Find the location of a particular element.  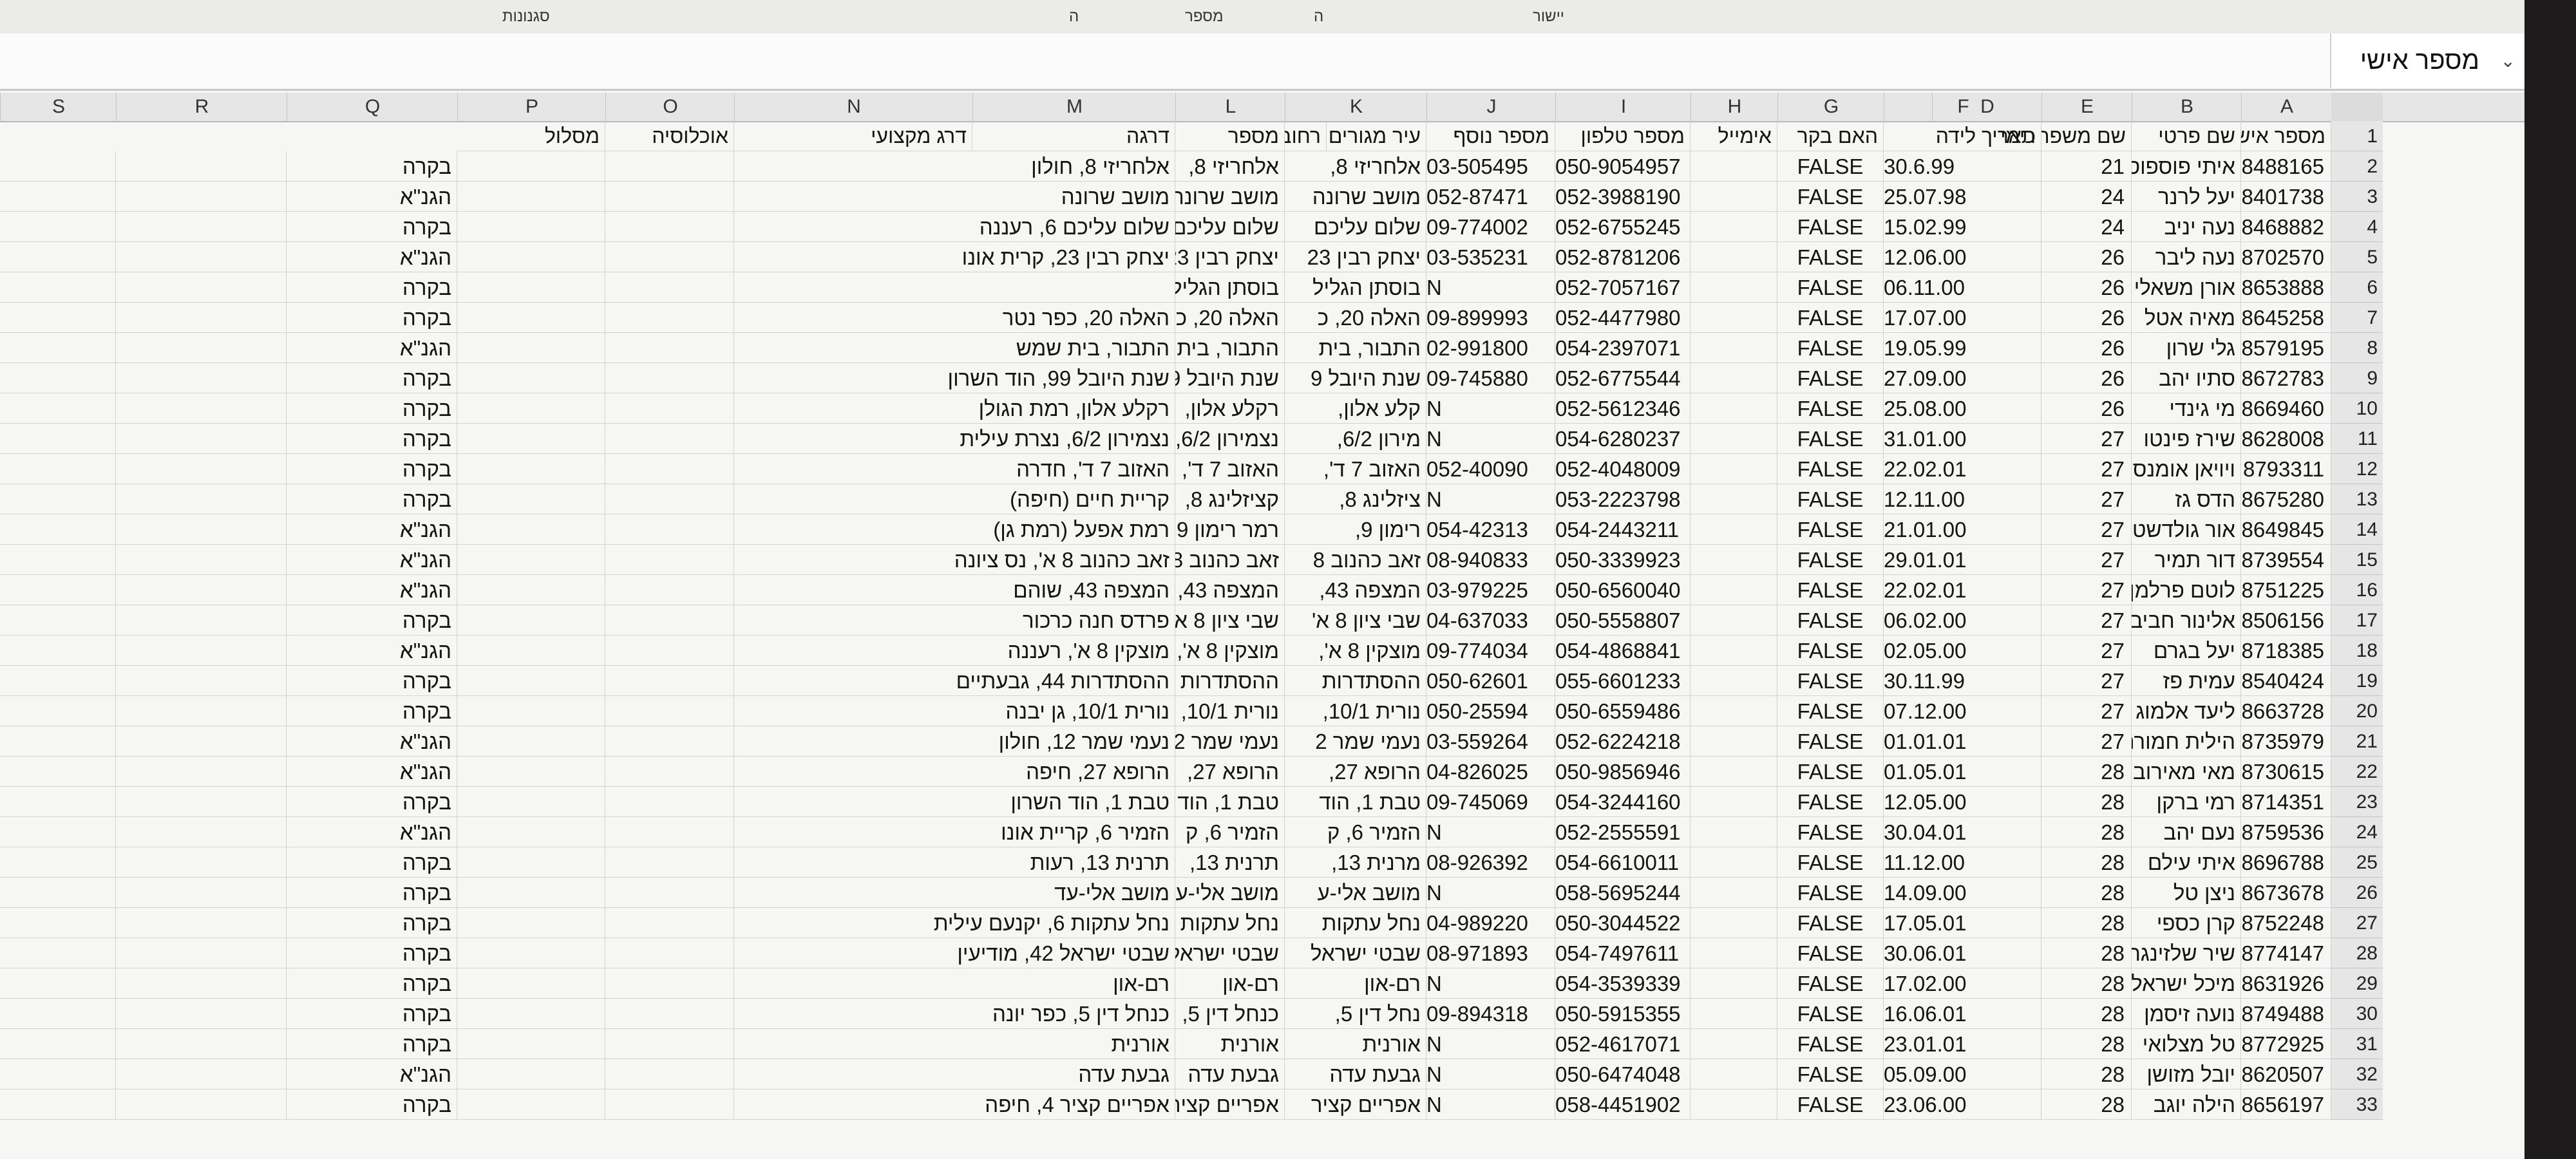

cell-m: האזוב 7 ד', חדרה is located at coordinates (954, 469).